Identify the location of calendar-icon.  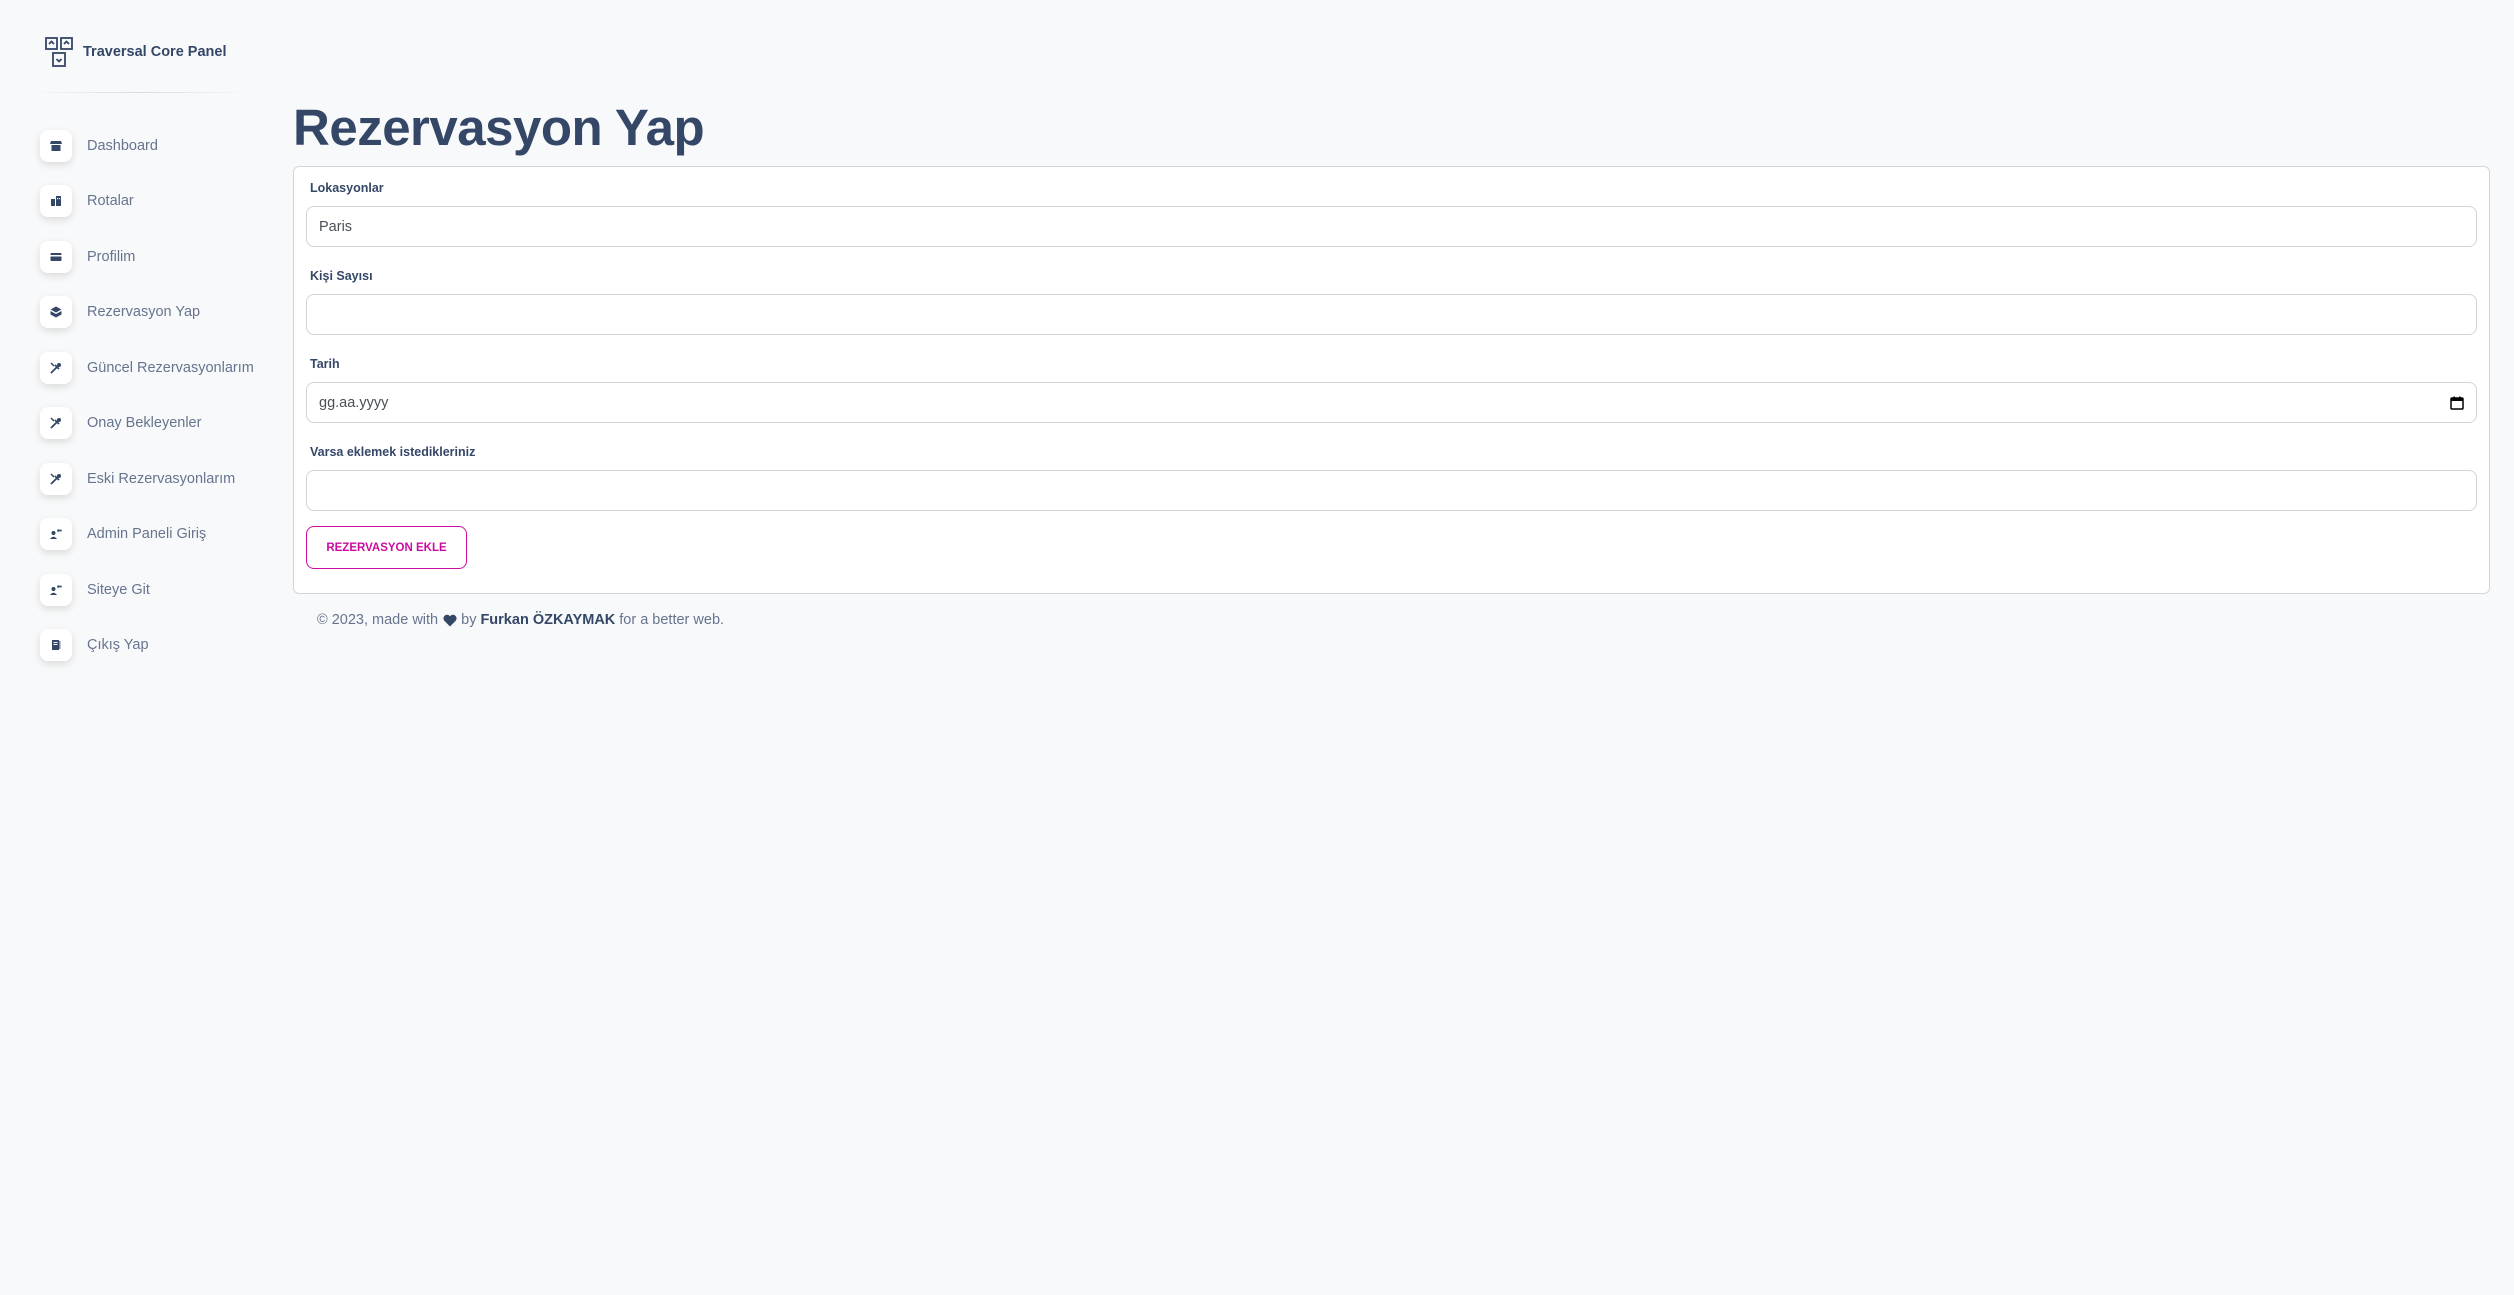
(2457, 403).